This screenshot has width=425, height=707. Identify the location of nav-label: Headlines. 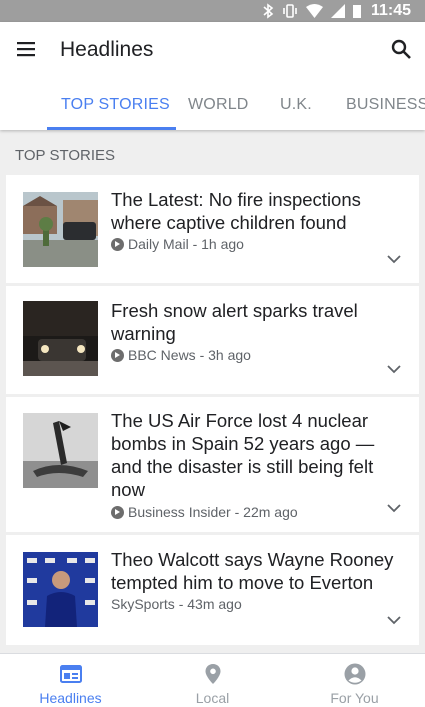
(70, 698).